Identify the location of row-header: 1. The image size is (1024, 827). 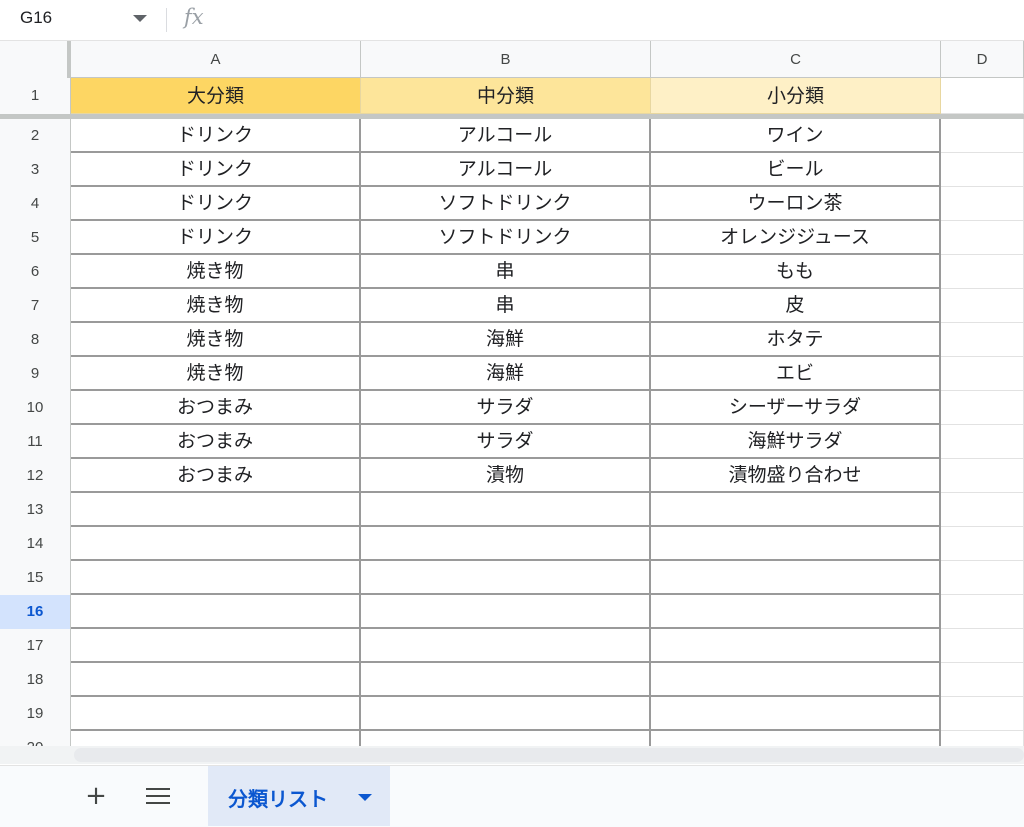
(35, 96).